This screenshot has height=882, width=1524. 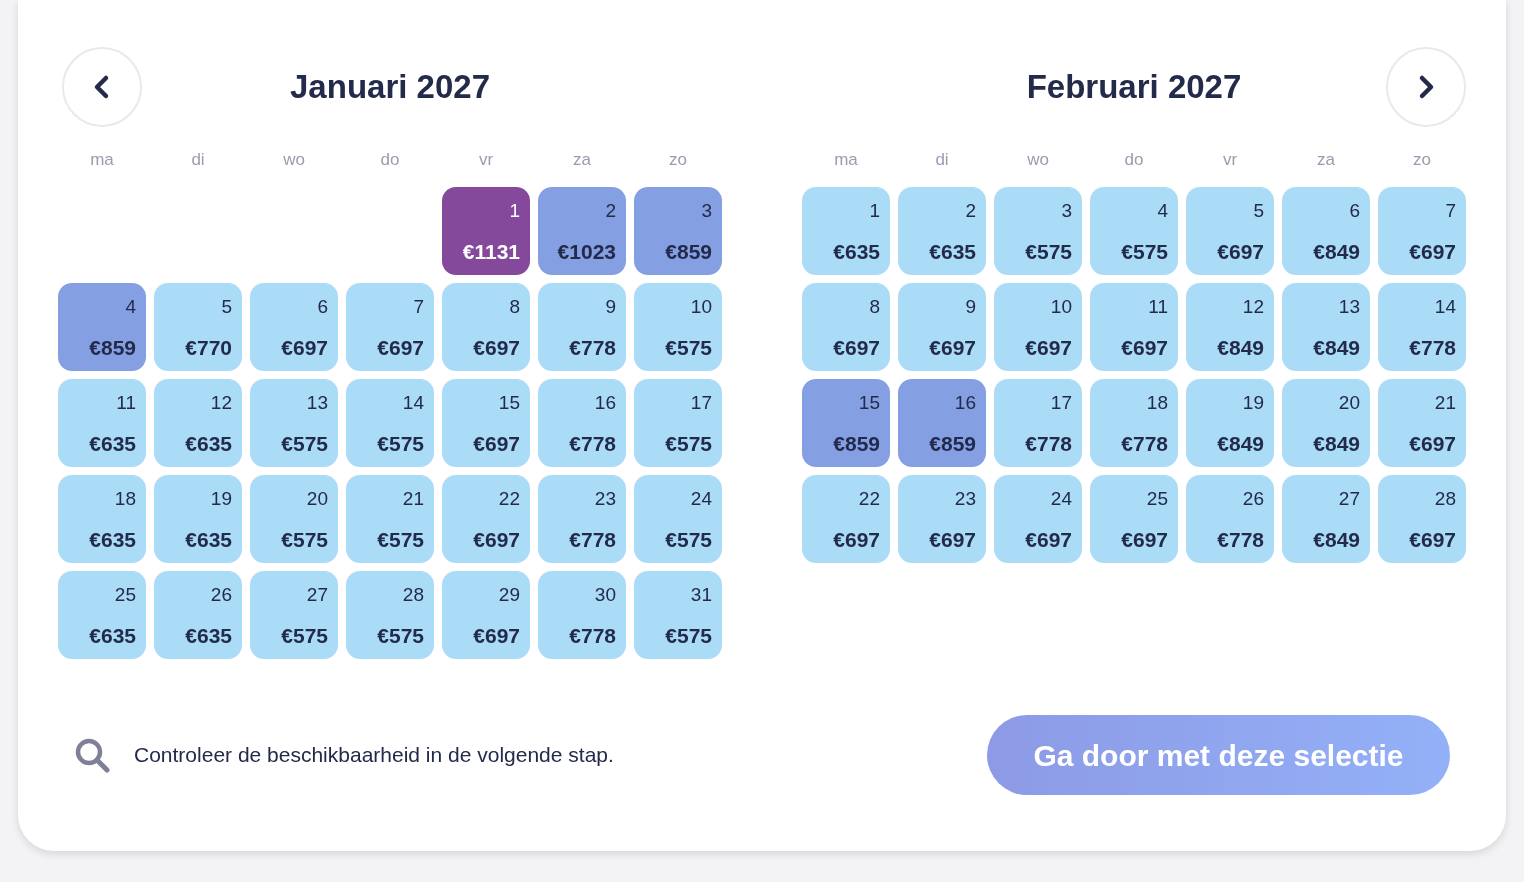 What do you see at coordinates (942, 423) in the screenshot?
I see `day-cell: 16 €859` at bounding box center [942, 423].